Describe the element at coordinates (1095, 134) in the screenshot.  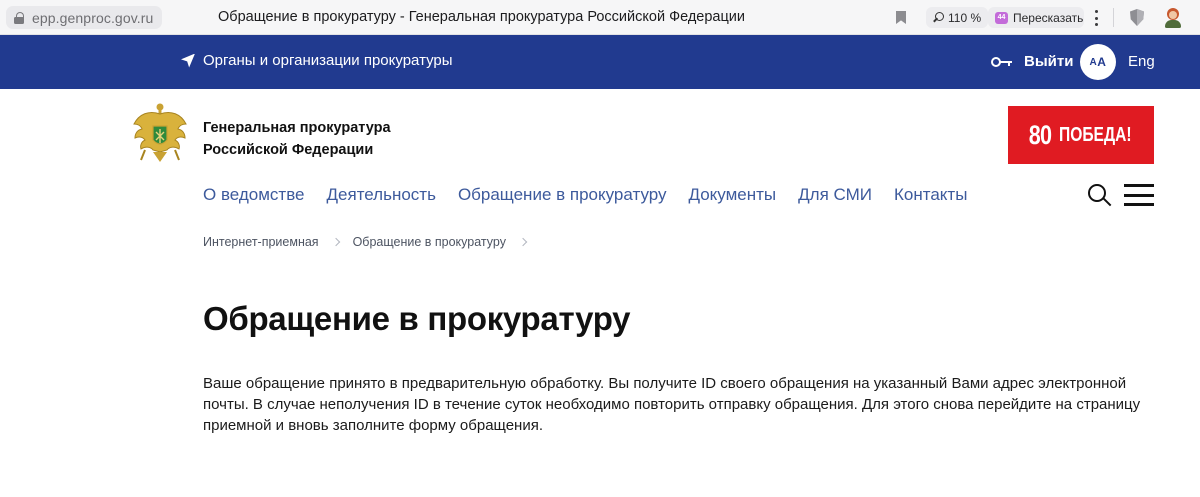
I see `banner-word: ПОБЕДА!` at that location.